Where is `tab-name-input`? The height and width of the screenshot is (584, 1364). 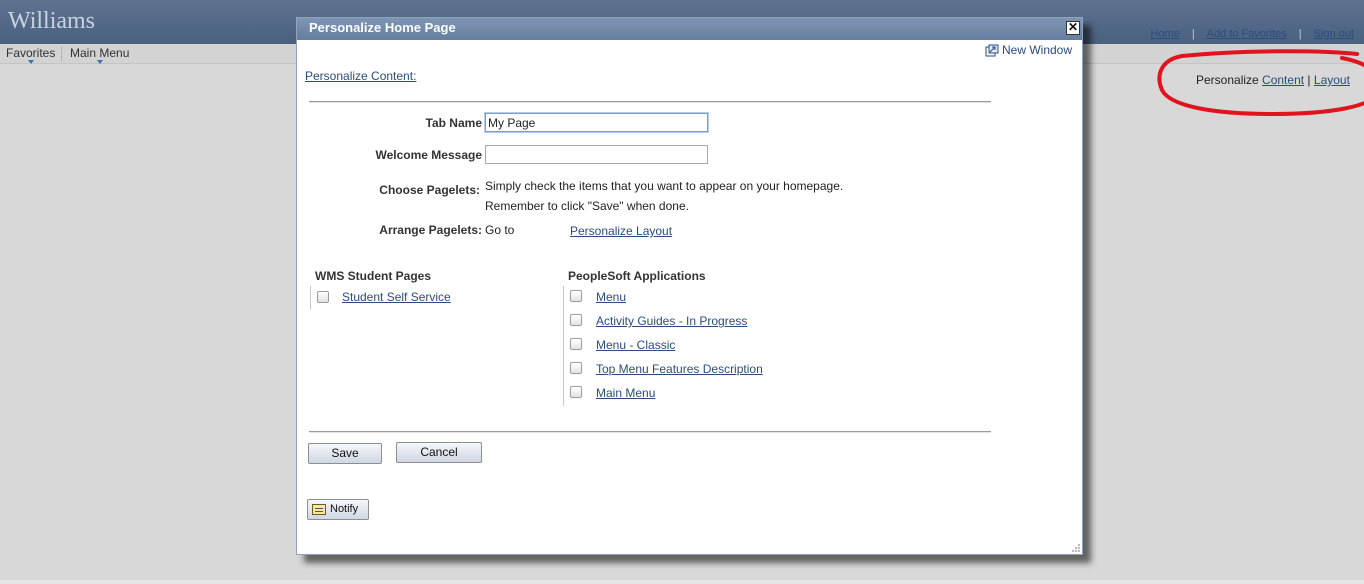
tab-name-input is located at coordinates (596, 122).